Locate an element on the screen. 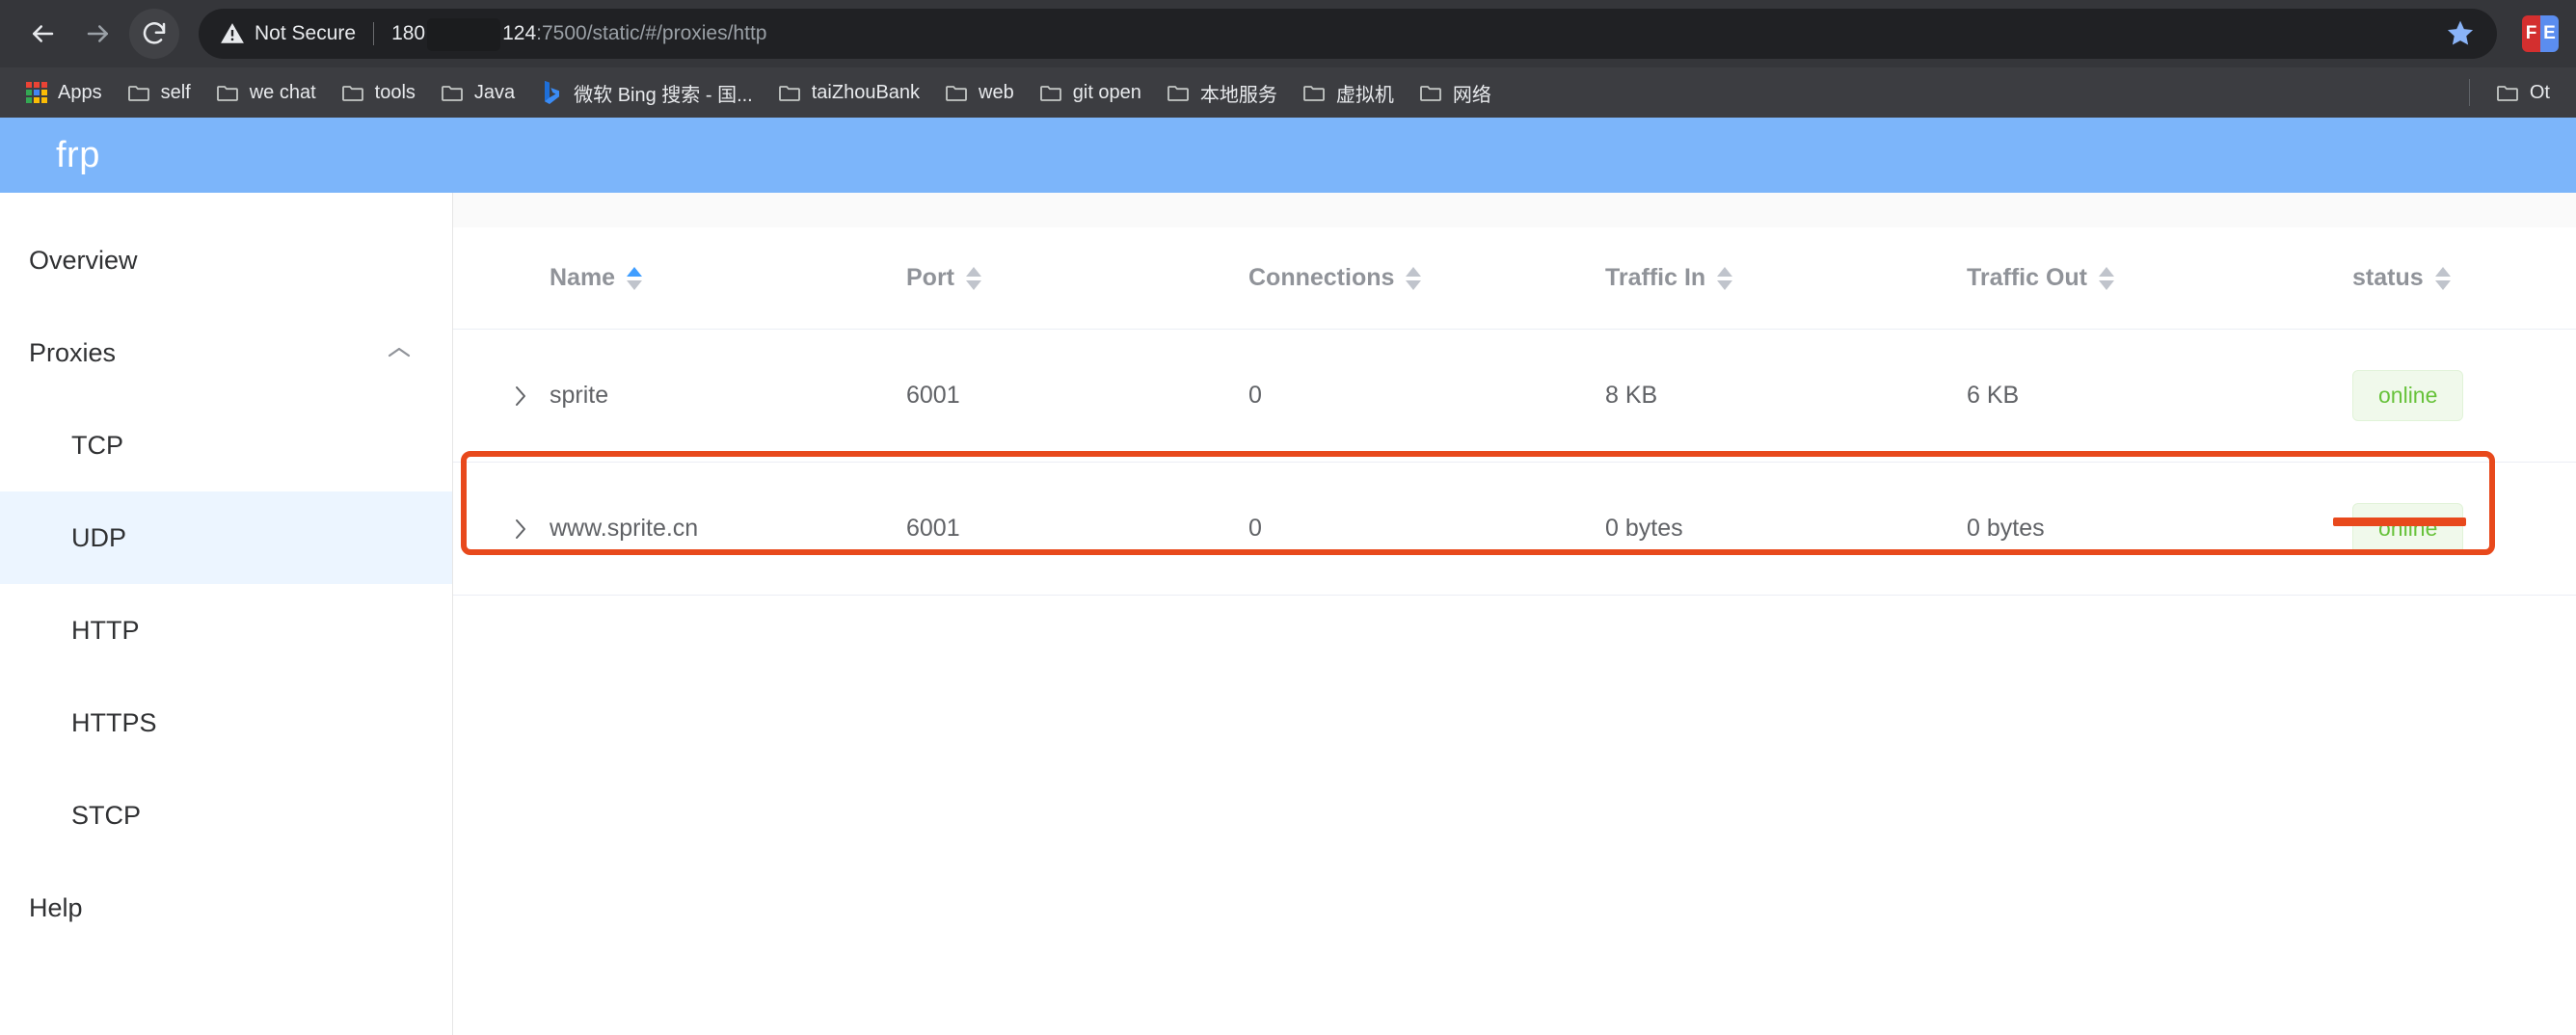 Image resolution: width=2576 pixels, height=1035 pixels. url-host-prefix: 180 is located at coordinates (408, 33).